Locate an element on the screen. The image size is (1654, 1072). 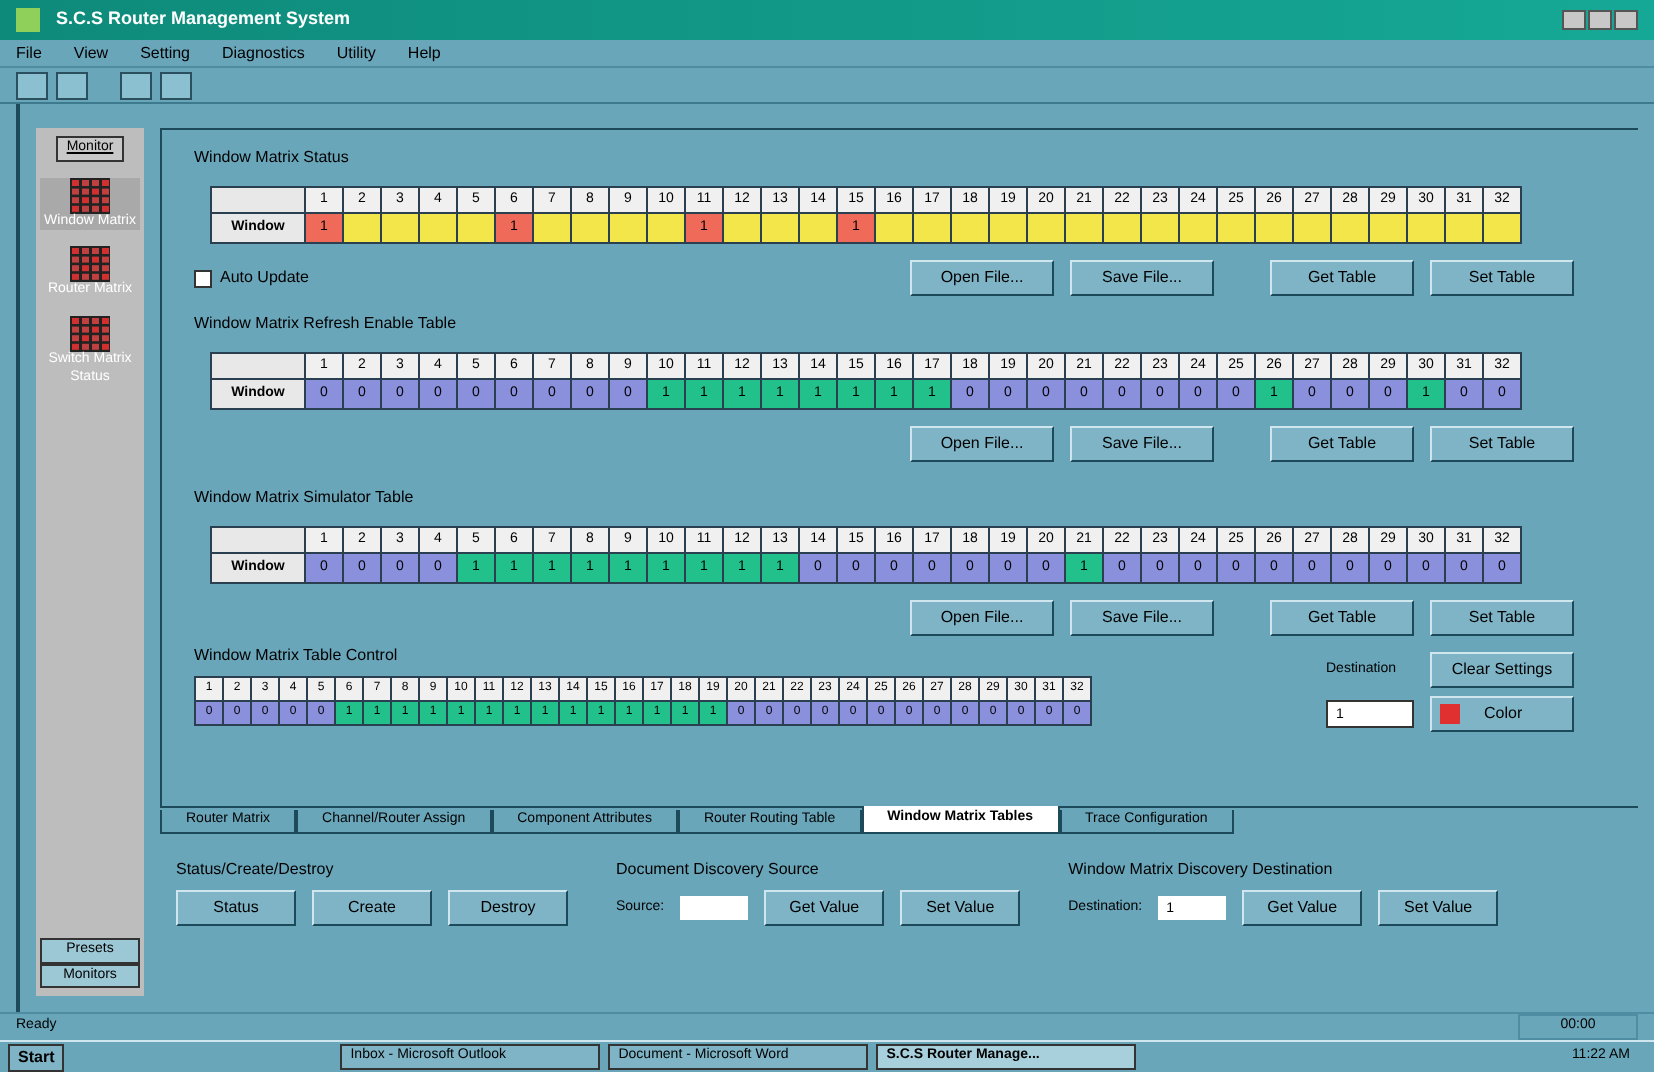
start-button: Start is located at coordinates (36, 1057).